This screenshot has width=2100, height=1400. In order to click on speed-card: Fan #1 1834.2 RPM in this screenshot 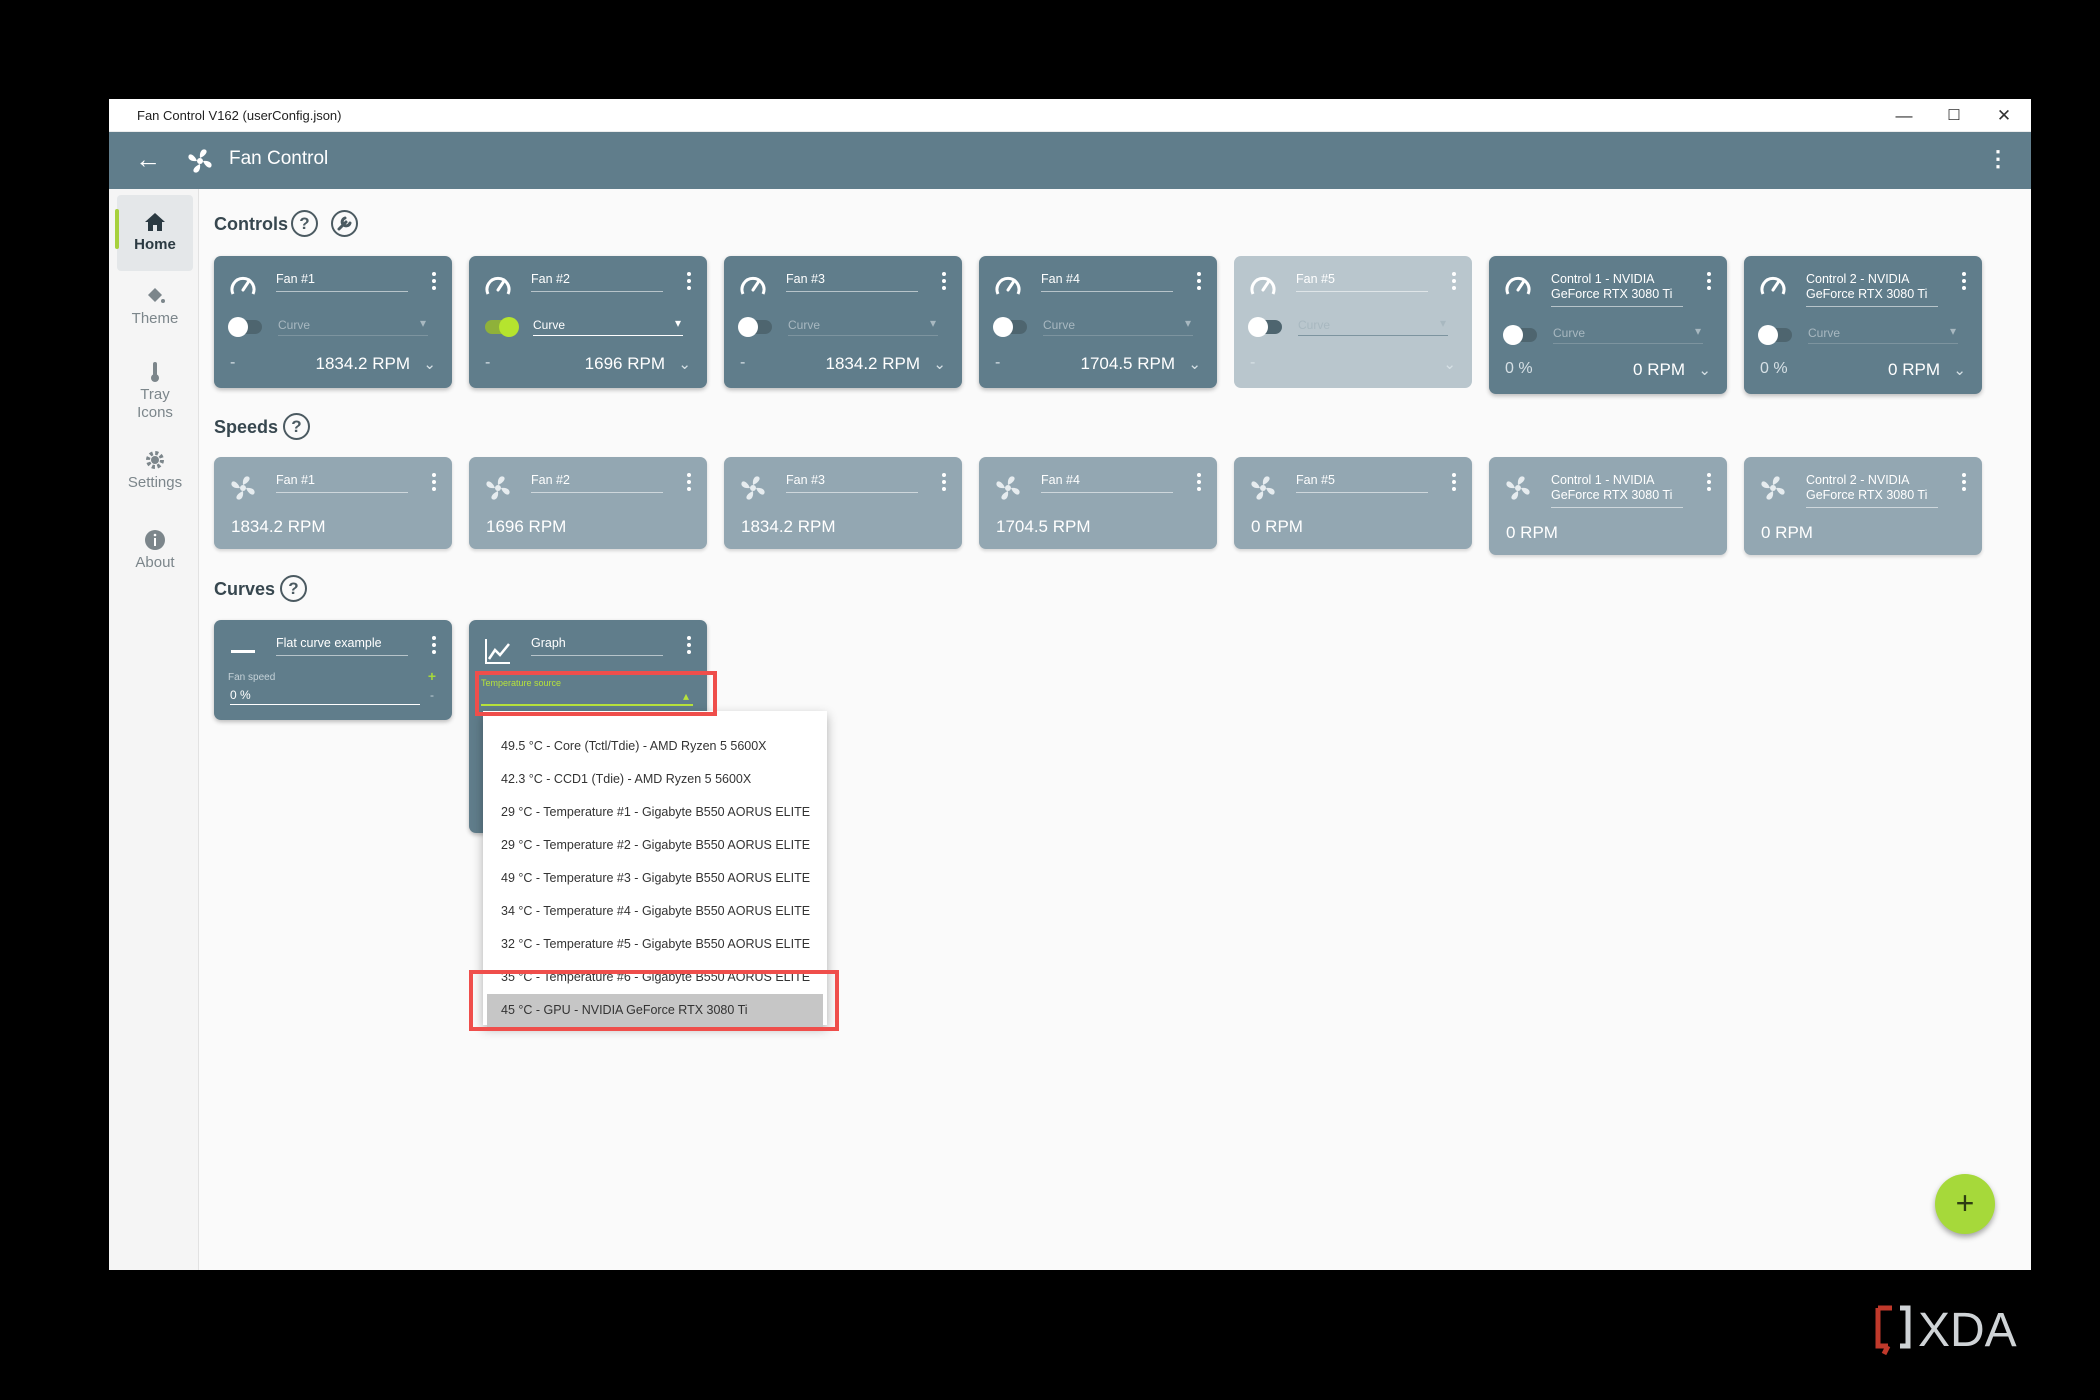, I will do `click(333, 503)`.